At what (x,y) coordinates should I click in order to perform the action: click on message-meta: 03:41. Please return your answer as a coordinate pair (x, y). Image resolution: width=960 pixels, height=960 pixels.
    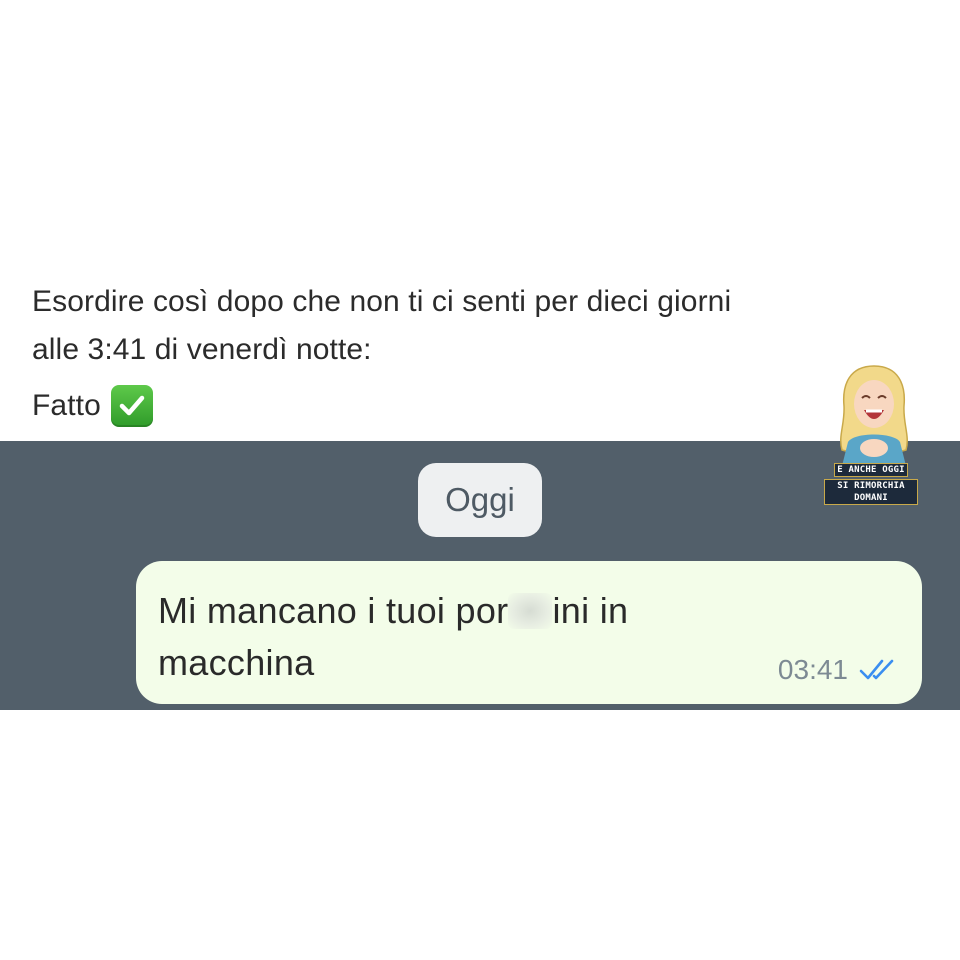
    Looking at the image, I should click on (838, 670).